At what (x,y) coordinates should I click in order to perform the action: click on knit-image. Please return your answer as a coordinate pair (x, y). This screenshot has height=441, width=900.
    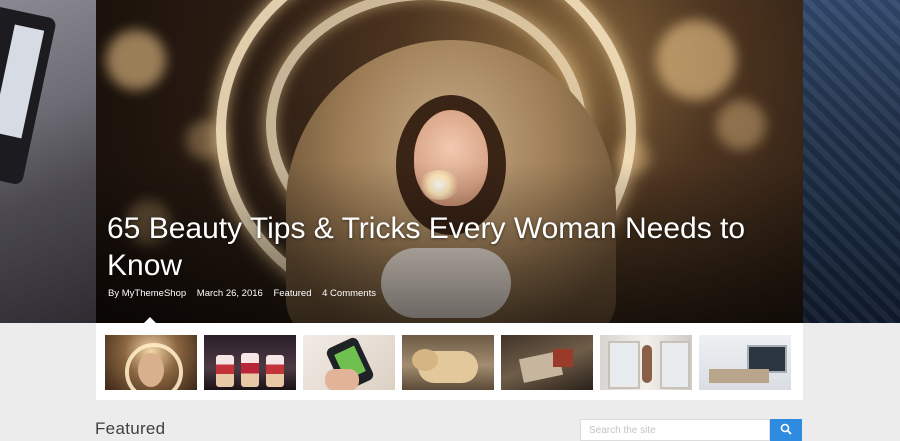
    Looking at the image, I should click on (851, 161).